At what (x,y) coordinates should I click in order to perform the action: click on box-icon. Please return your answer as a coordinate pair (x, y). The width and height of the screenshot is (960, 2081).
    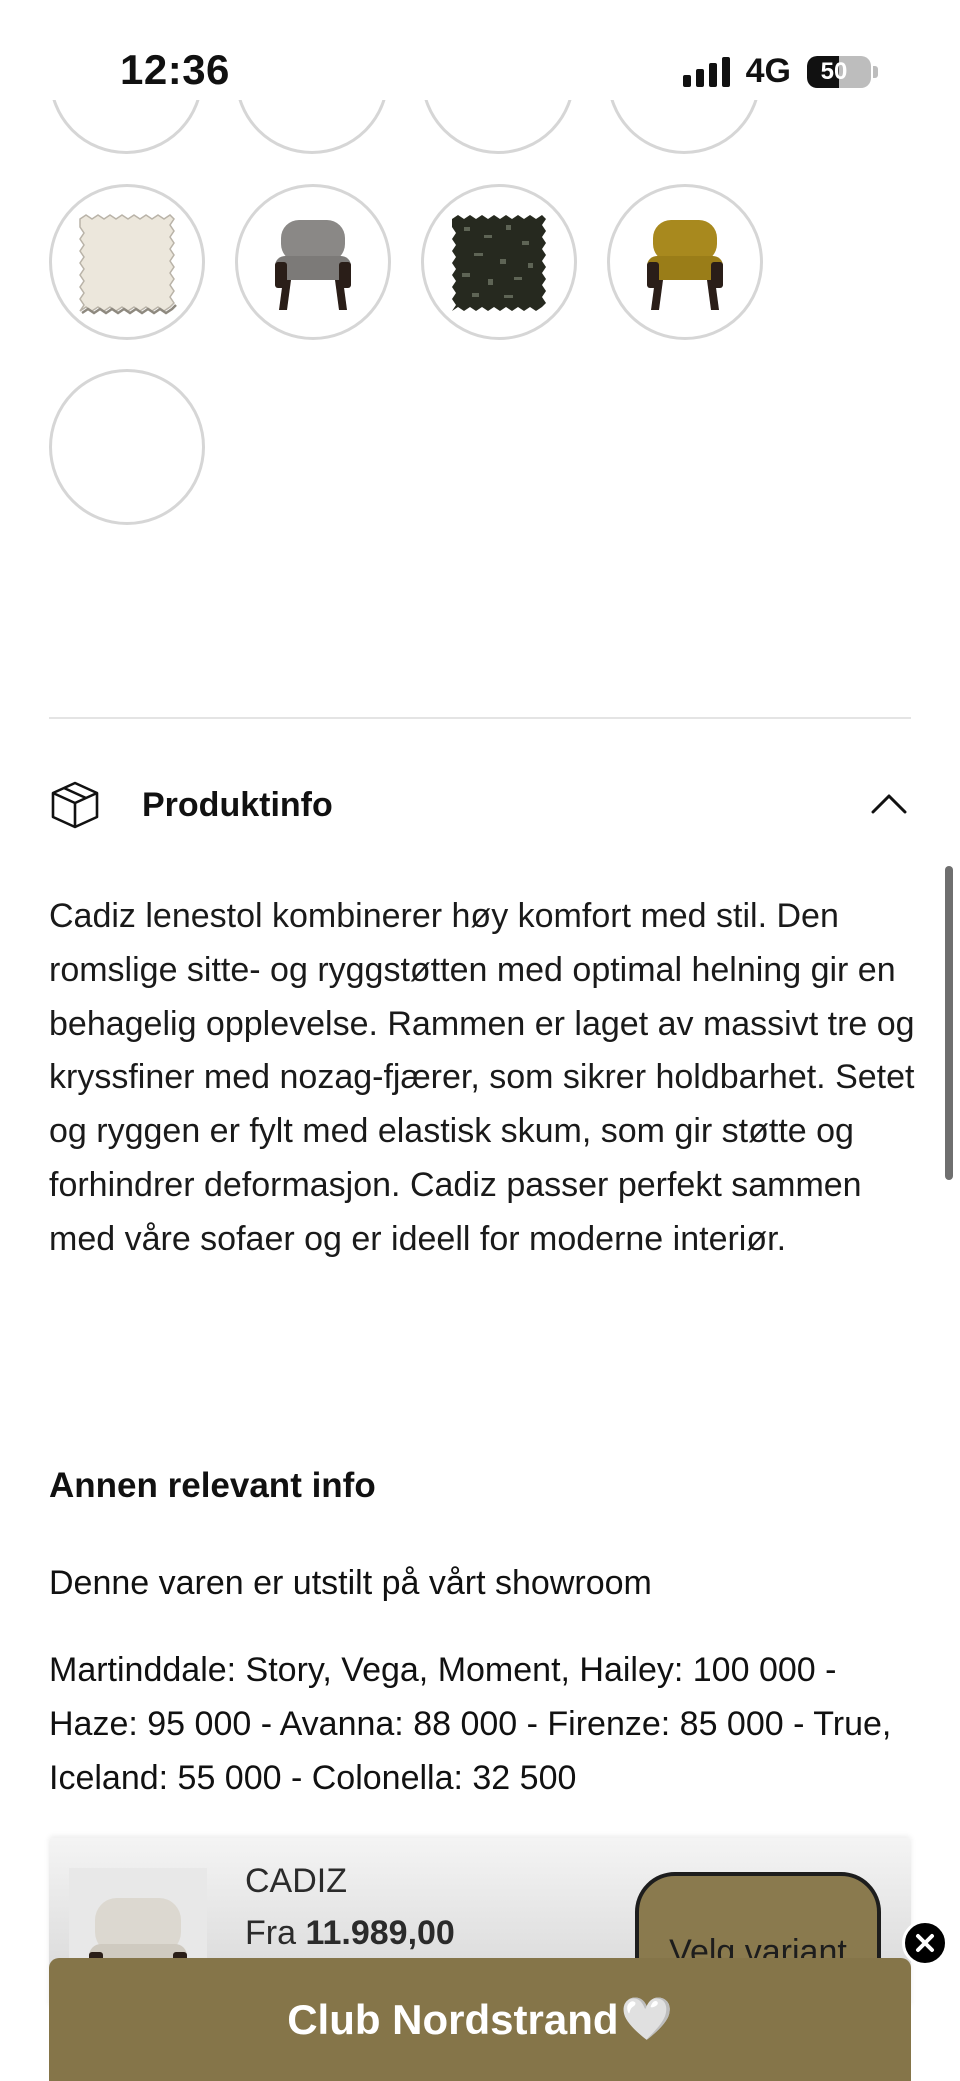
    Looking at the image, I should click on (75, 805).